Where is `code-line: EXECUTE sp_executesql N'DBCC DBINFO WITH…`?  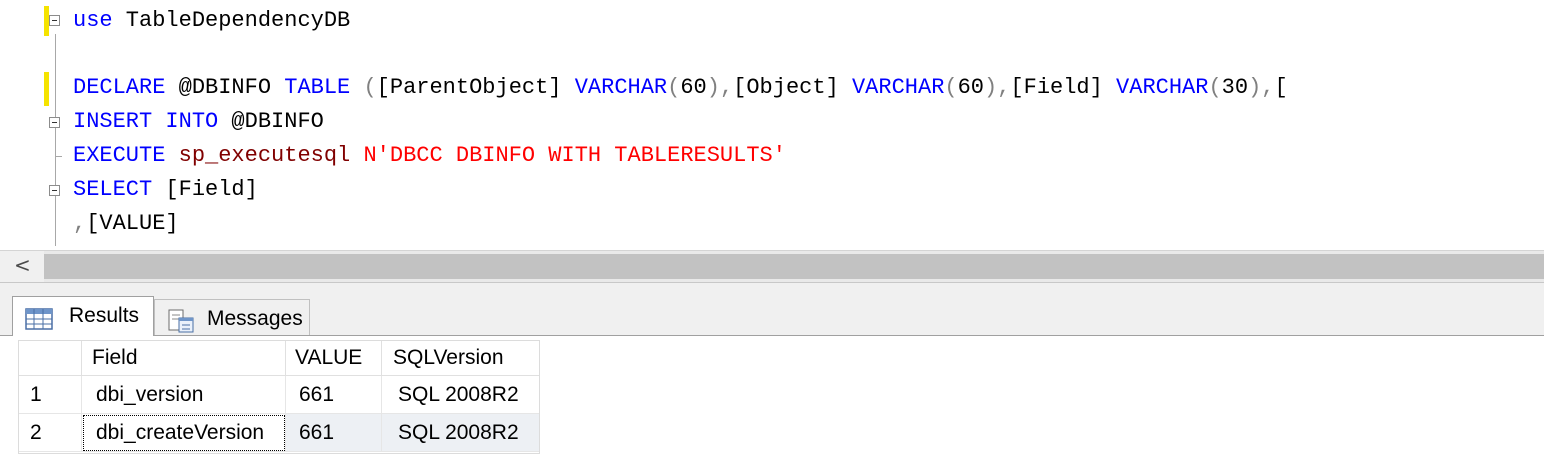 code-line: EXECUTE sp_executesql N'DBCC DBINFO WITH… is located at coordinates (429, 156).